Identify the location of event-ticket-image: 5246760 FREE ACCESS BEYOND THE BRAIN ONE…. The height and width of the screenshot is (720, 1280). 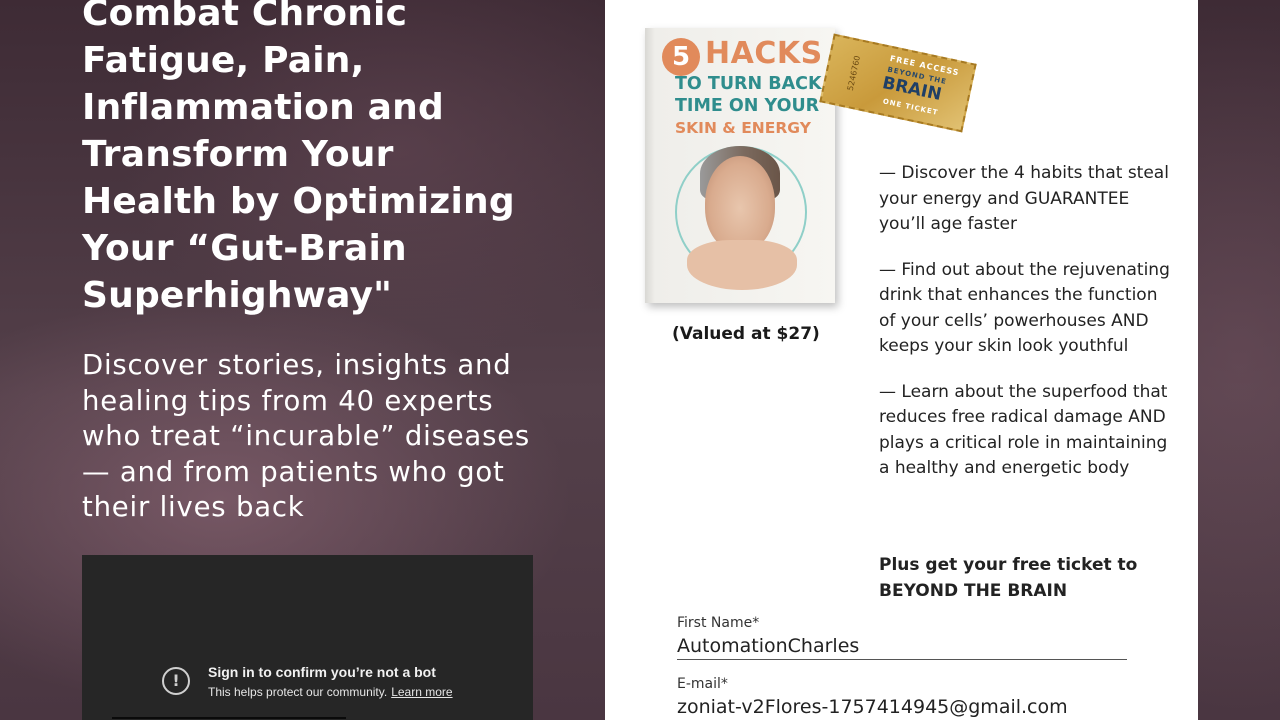
(898, 83).